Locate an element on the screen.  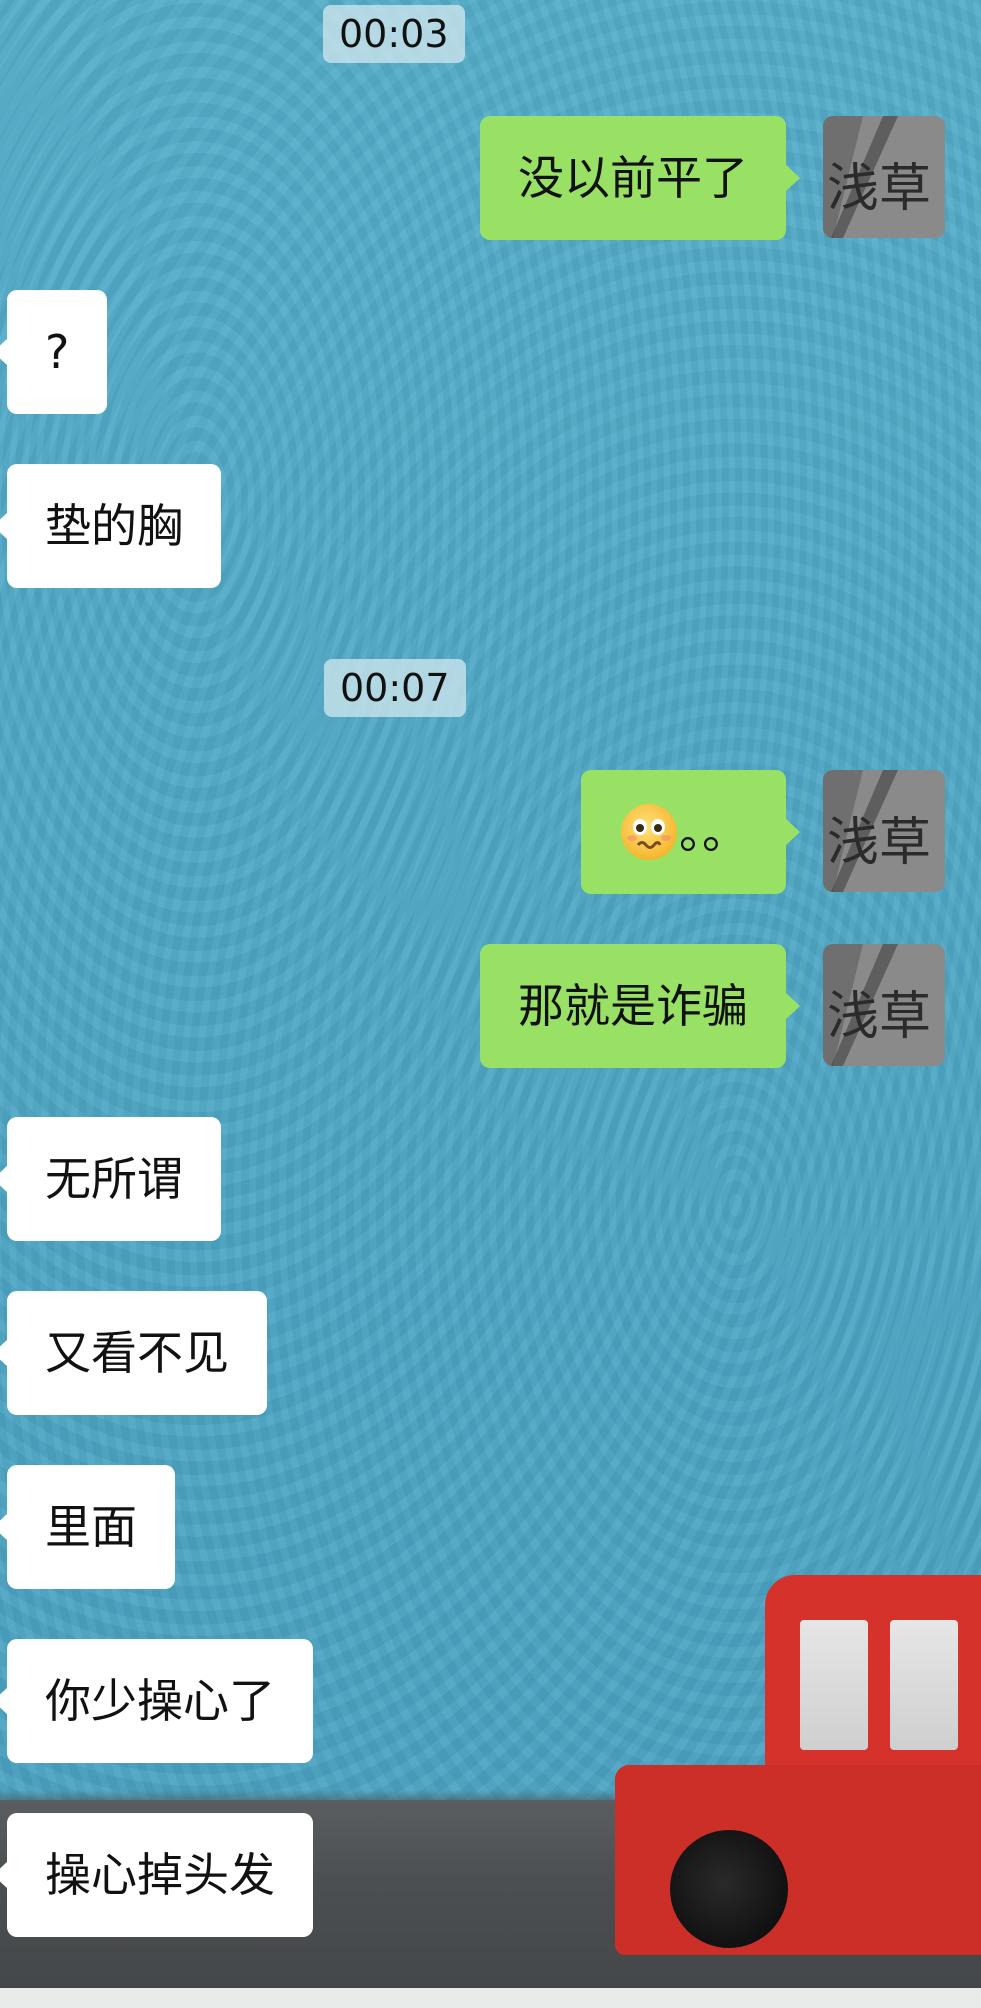
message-row-incoming: 里面 is located at coordinates (490, 1527).